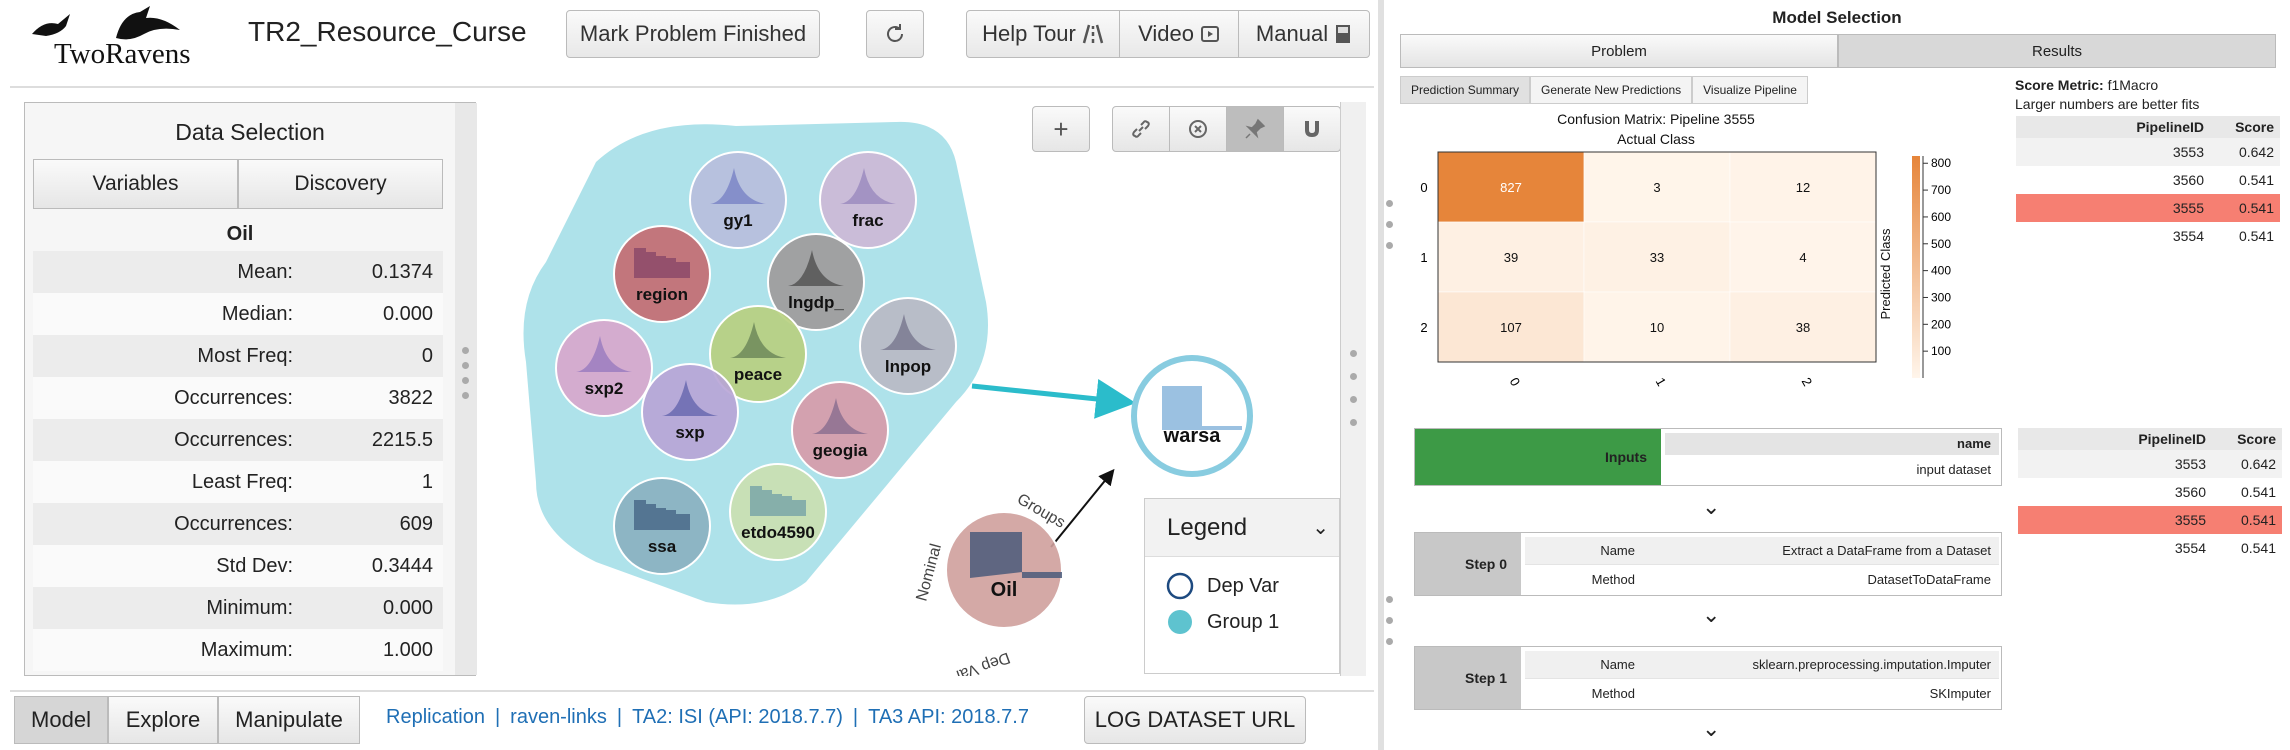 The width and height of the screenshot is (2290, 750). Describe the element at coordinates (340, 184) in the screenshot. I see `tab-discovery: Discovery` at that location.